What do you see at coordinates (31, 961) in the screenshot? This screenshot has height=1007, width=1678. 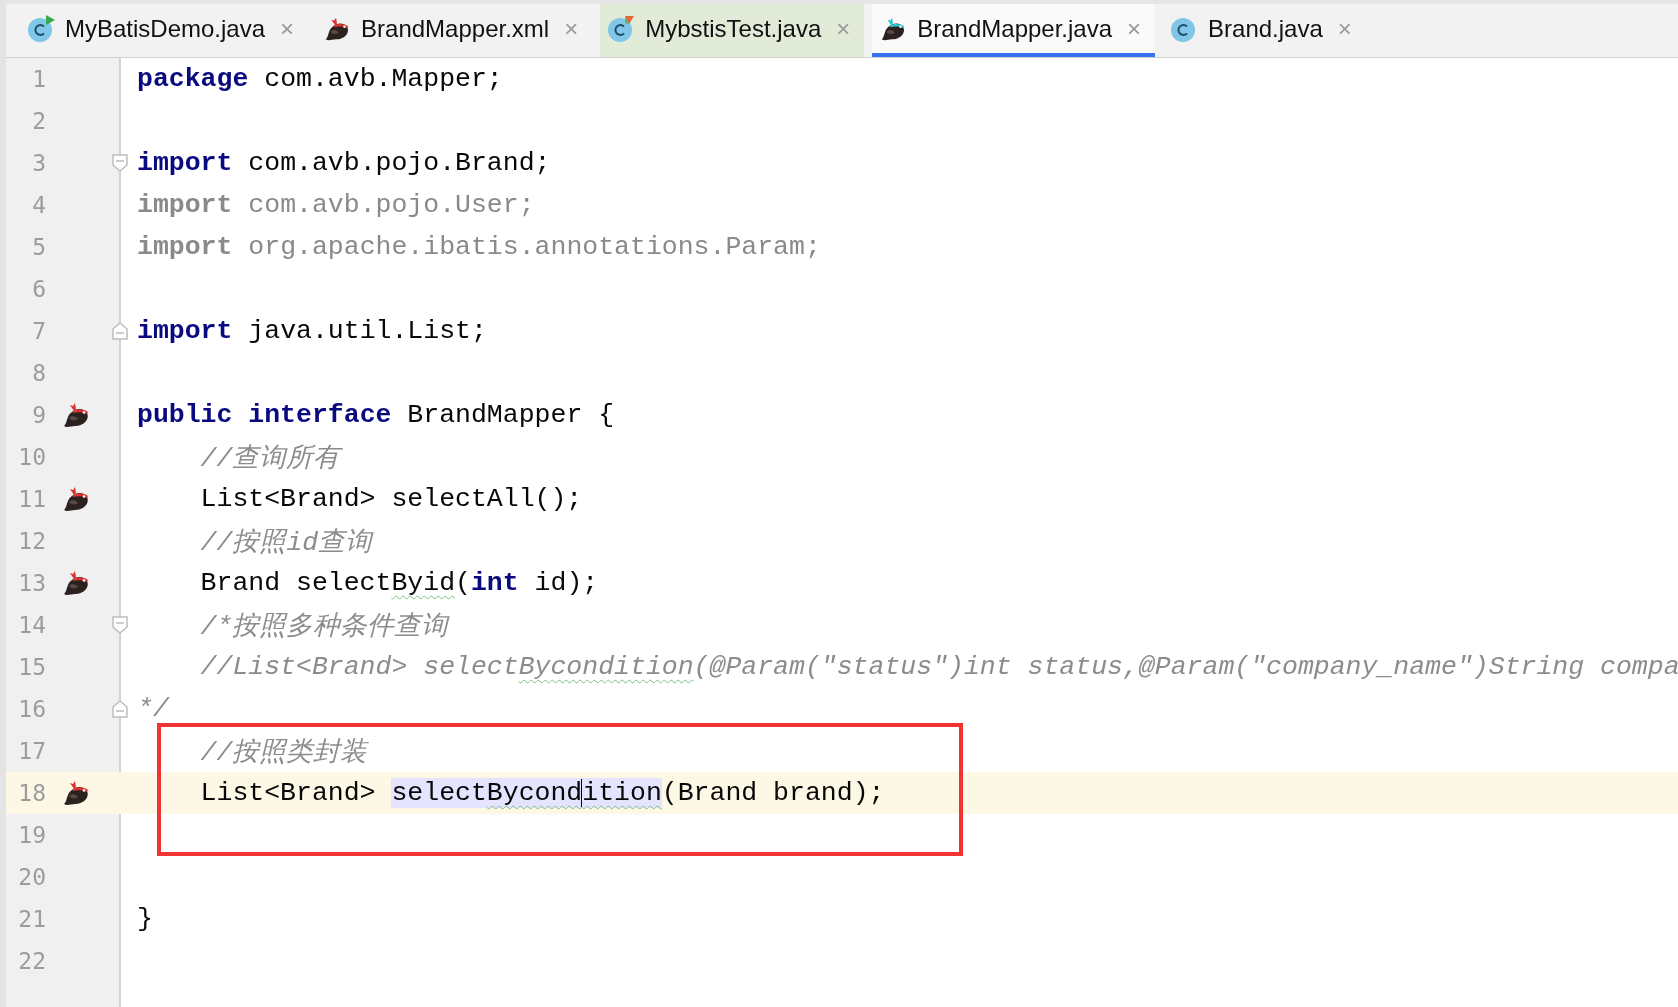 I see `line-number: 22` at bounding box center [31, 961].